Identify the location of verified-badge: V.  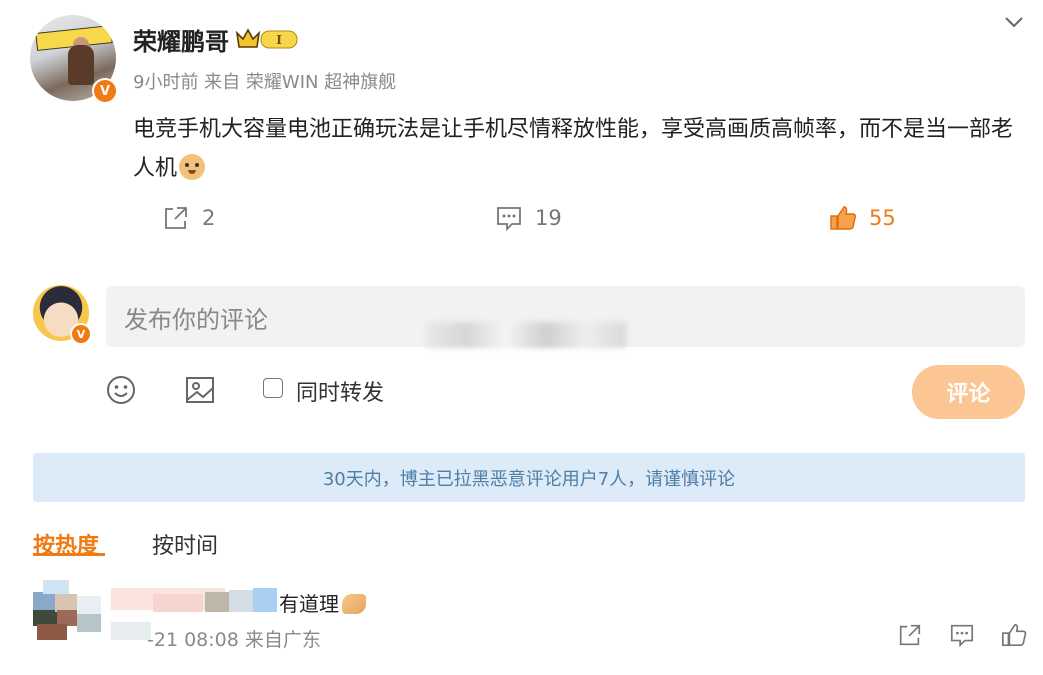
(105, 91).